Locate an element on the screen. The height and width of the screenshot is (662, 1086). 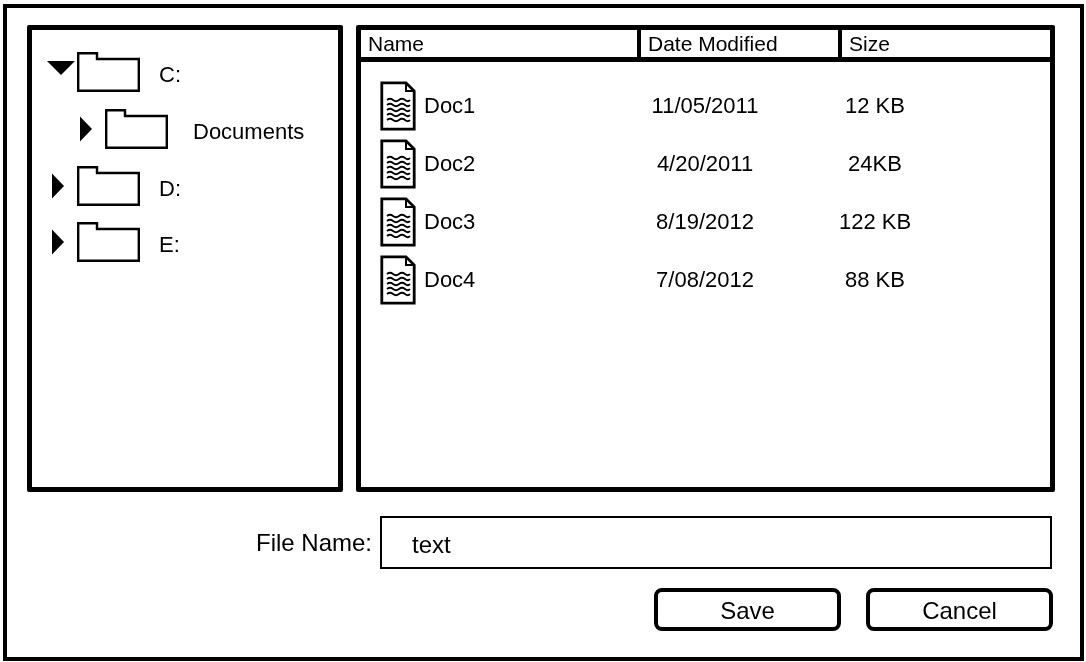
size-cell-text: 122 KB is located at coordinates (875, 222).